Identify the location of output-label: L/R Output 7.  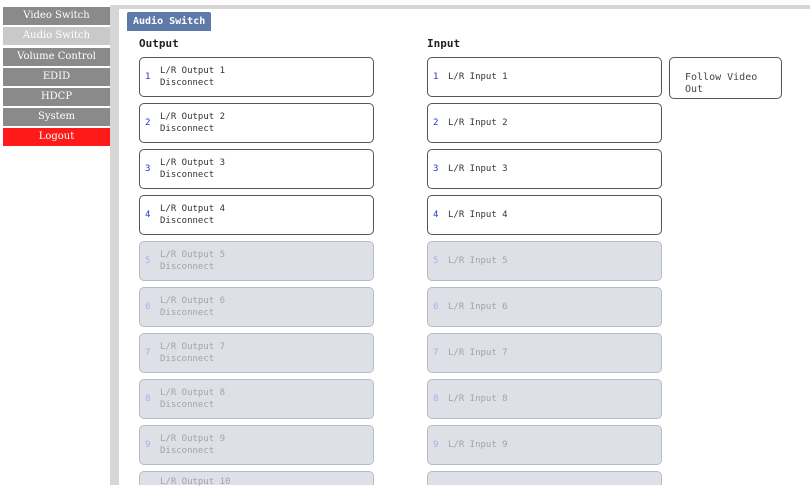
(193, 347).